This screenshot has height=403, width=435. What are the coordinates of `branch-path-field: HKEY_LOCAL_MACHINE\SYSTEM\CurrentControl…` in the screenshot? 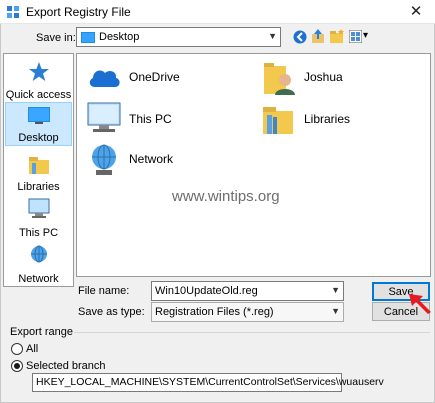 It's located at (208, 382).